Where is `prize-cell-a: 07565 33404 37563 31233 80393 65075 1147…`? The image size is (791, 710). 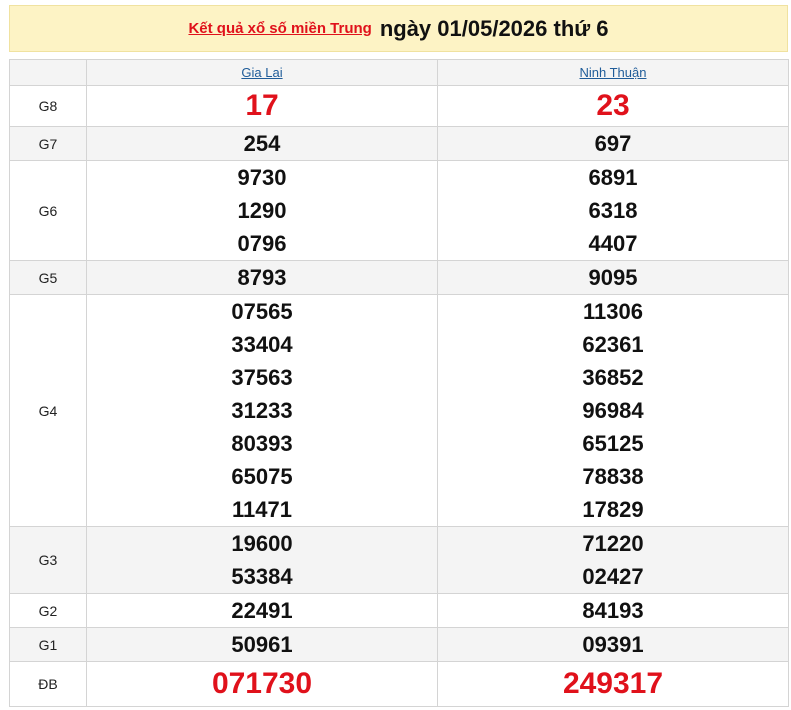 prize-cell-a: 07565 33404 37563 31233 80393 65075 1147… is located at coordinates (262, 410).